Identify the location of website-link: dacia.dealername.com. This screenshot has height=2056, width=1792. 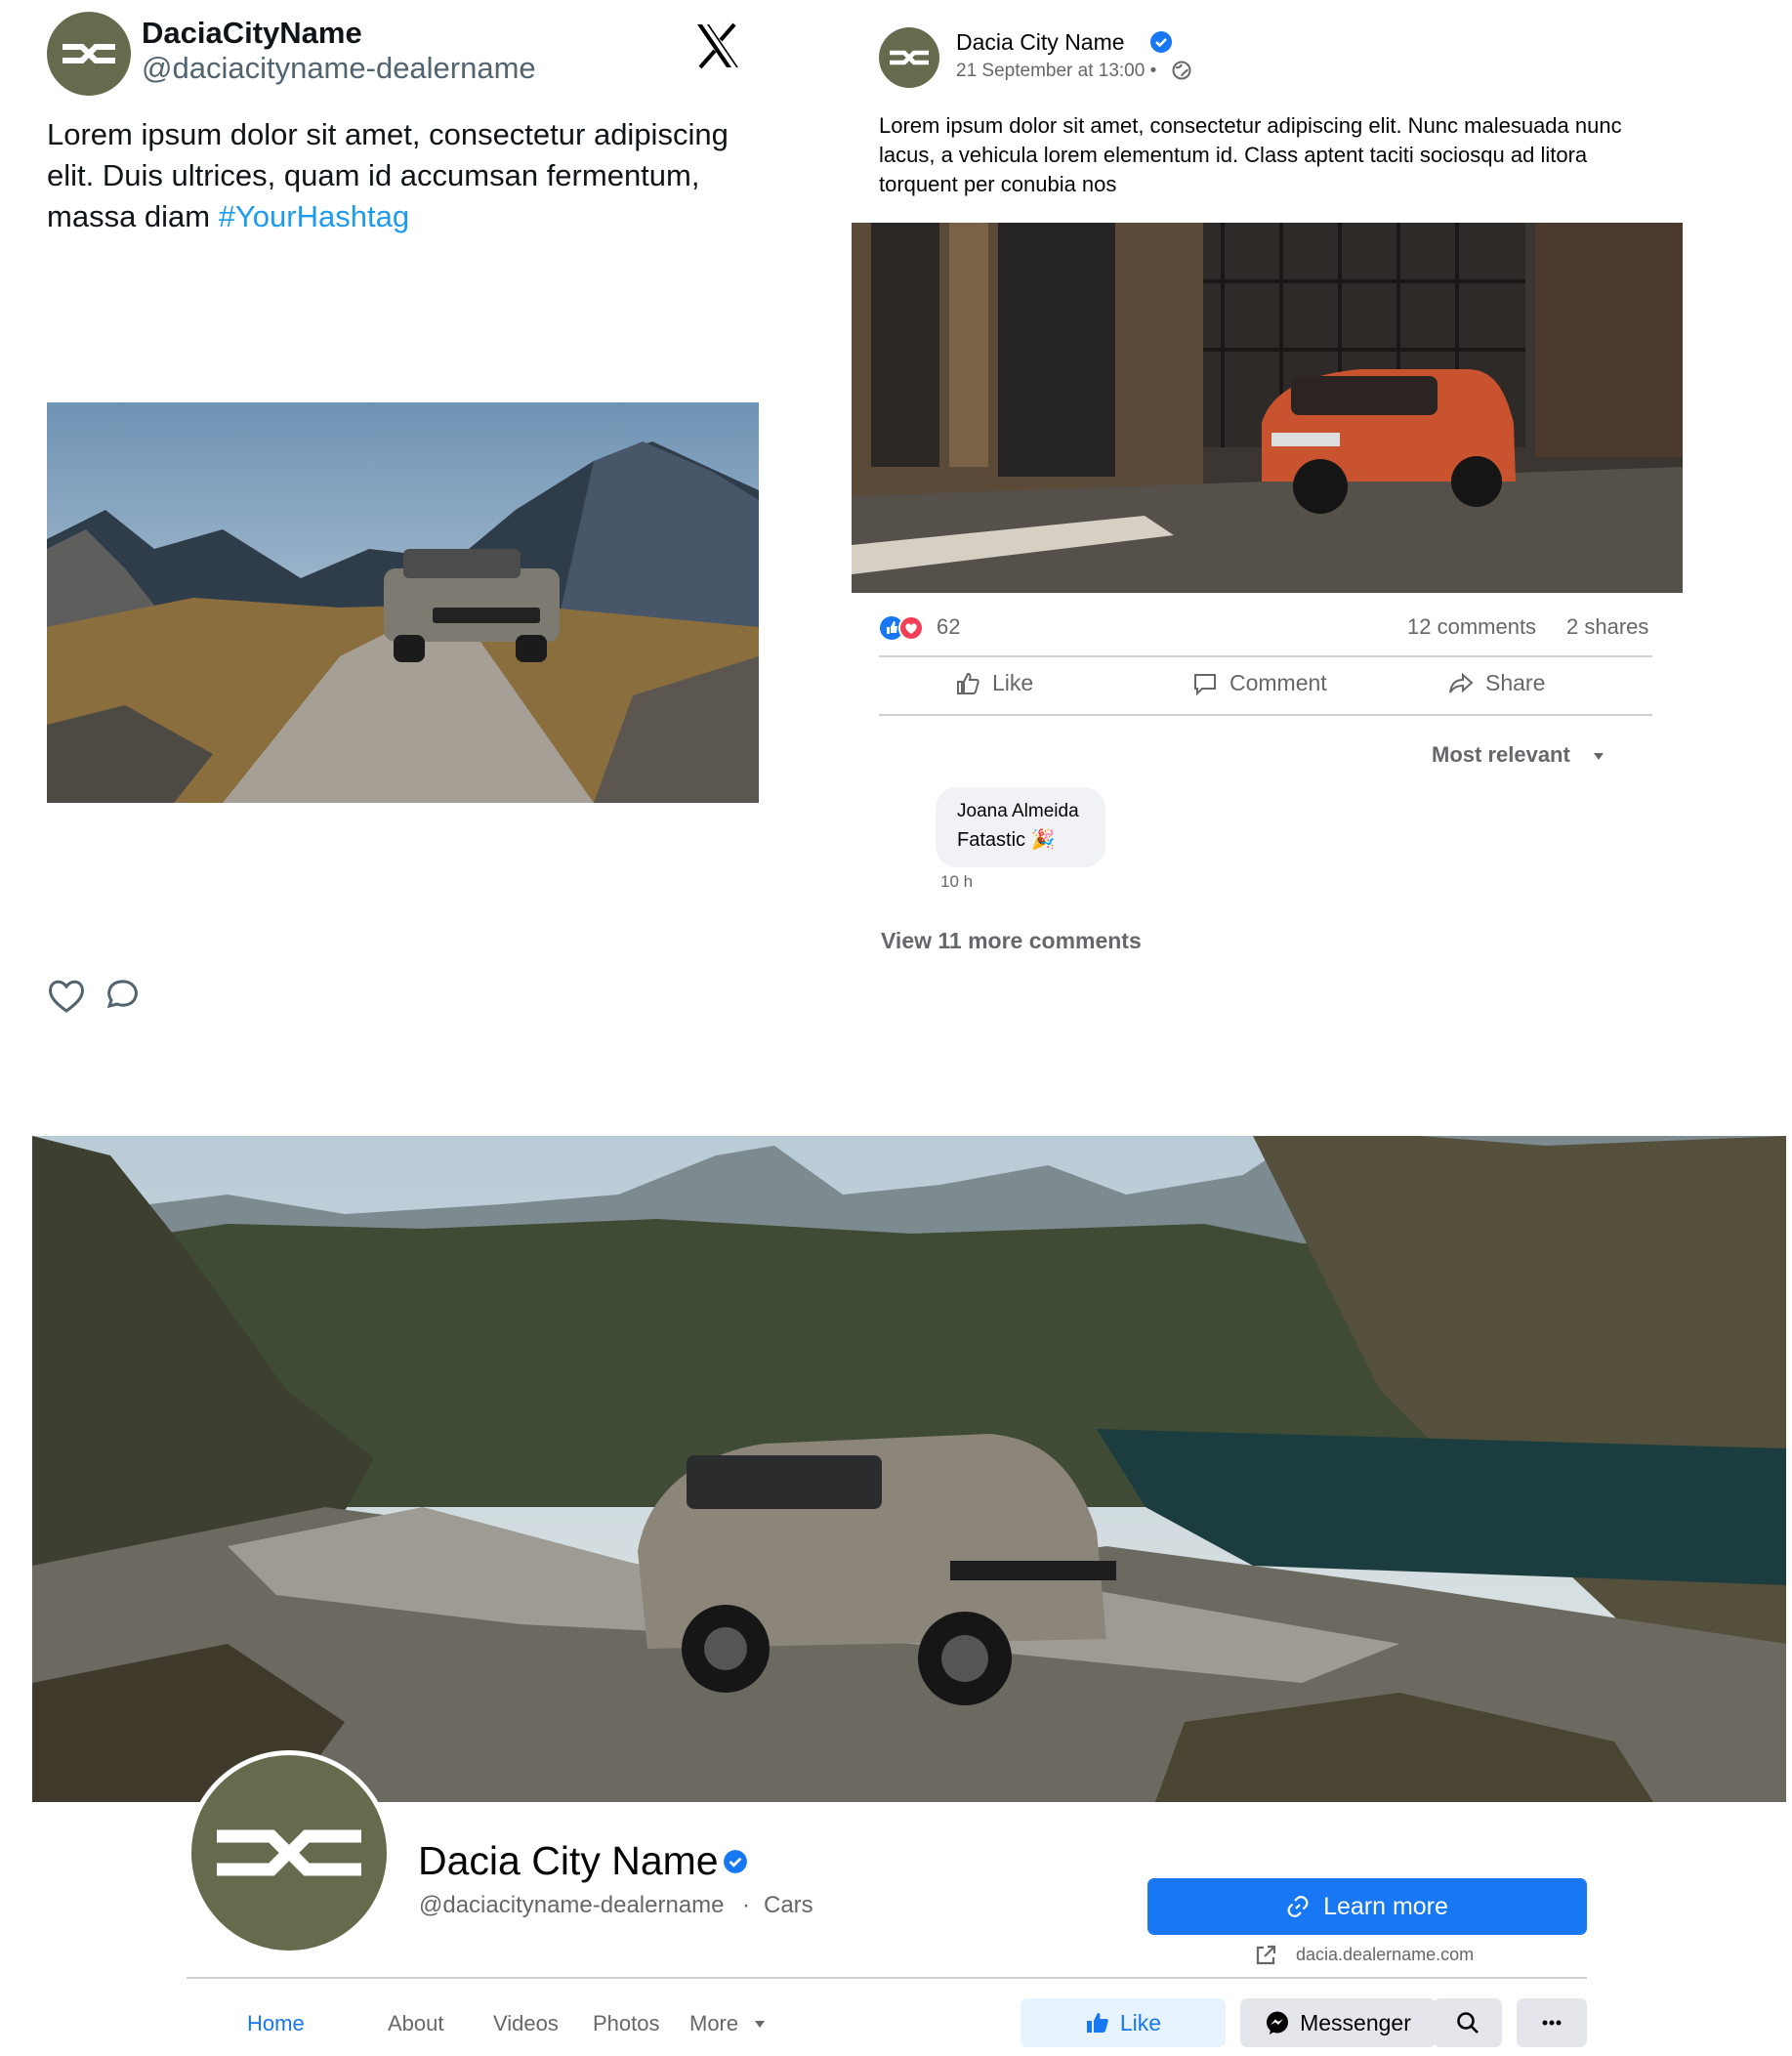
(1385, 1955).